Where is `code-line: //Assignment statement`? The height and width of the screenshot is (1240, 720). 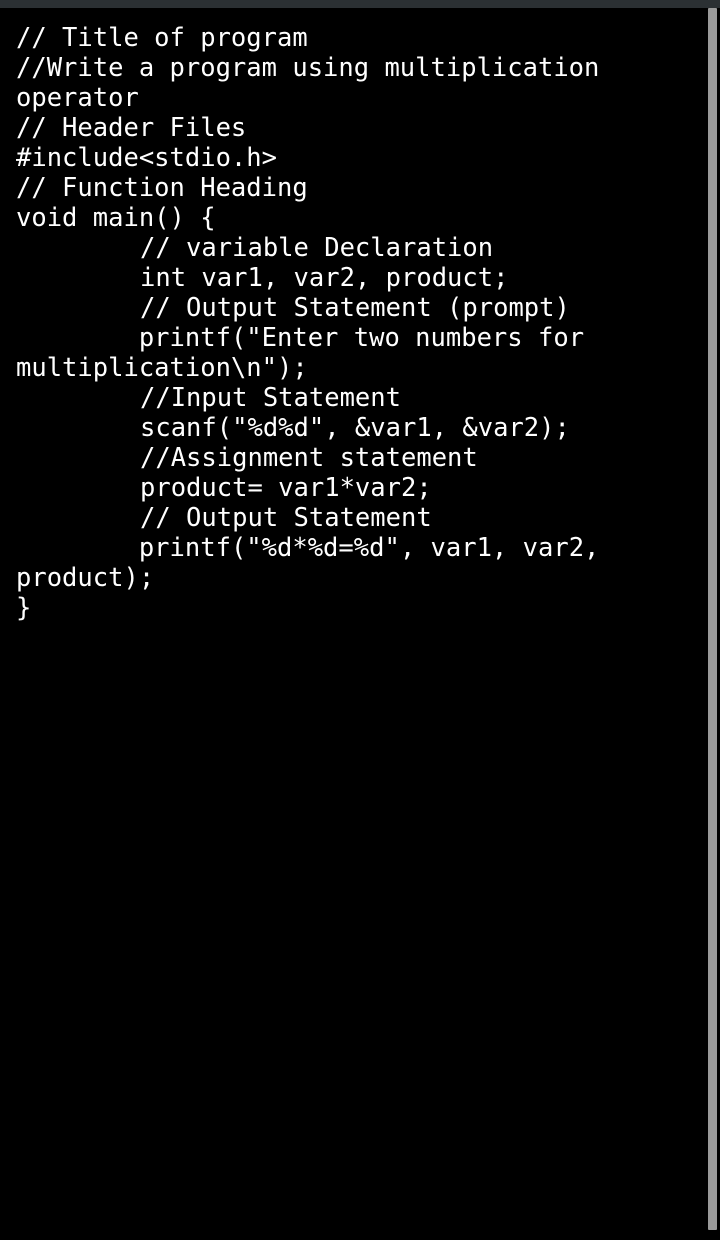
code-line: //Assignment statement is located at coordinates (309, 458).